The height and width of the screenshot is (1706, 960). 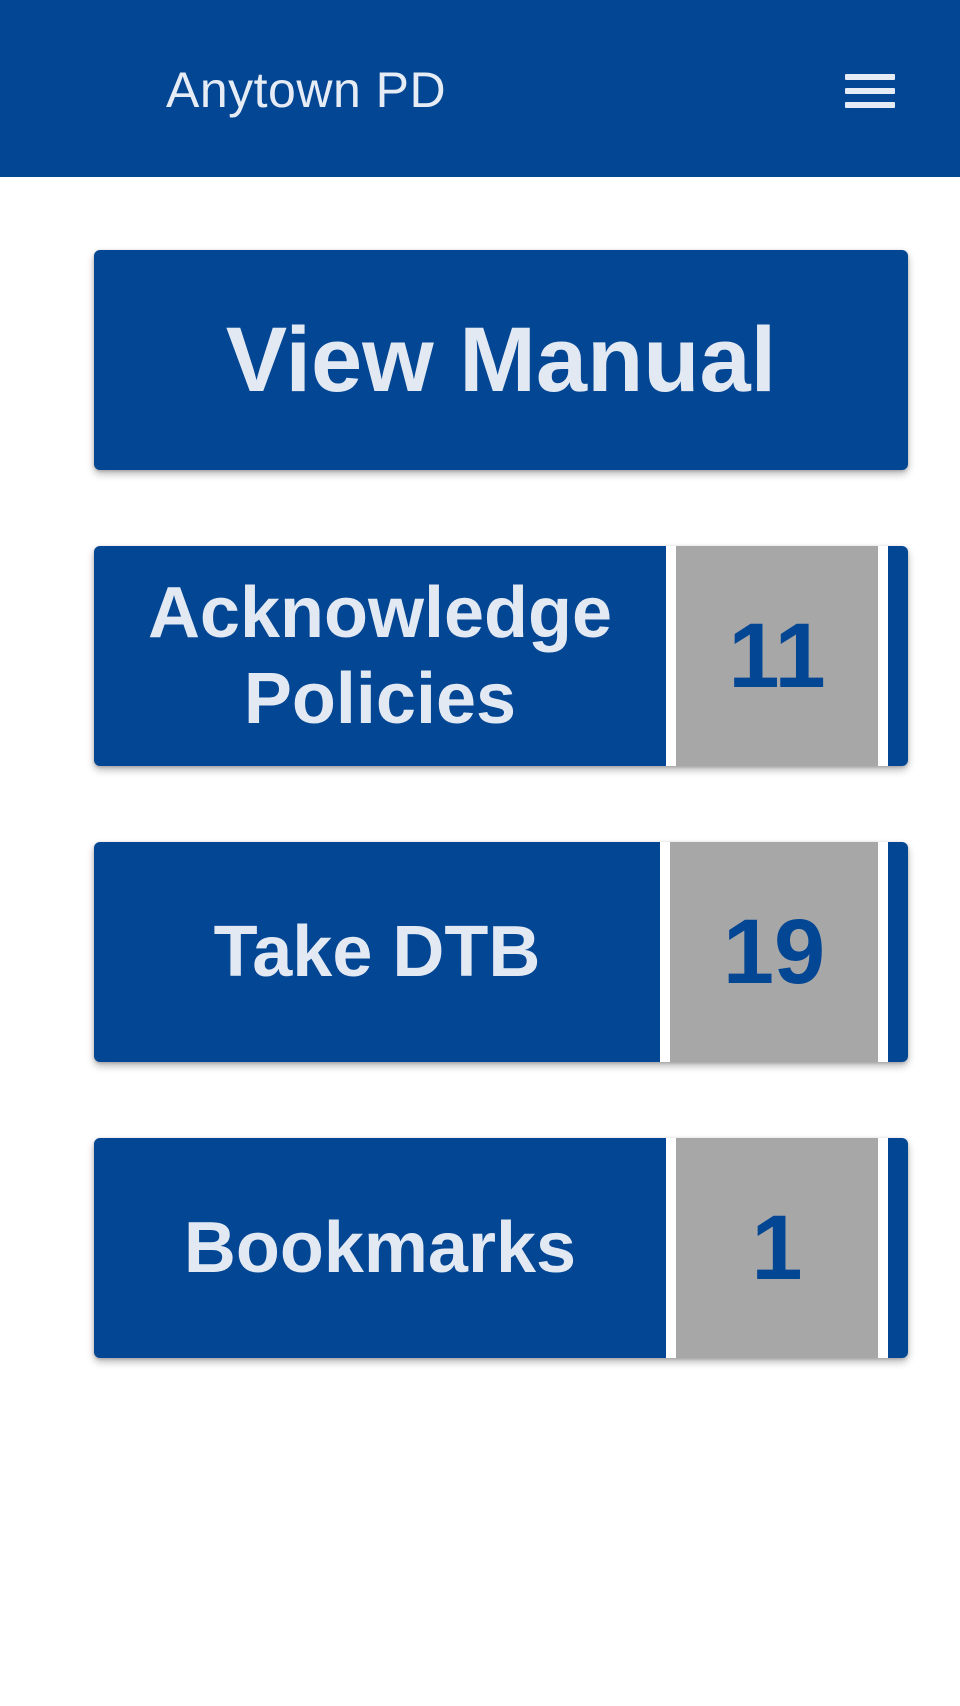 What do you see at coordinates (380, 699) in the screenshot?
I see `acknowledge-label-line2: Policies` at bounding box center [380, 699].